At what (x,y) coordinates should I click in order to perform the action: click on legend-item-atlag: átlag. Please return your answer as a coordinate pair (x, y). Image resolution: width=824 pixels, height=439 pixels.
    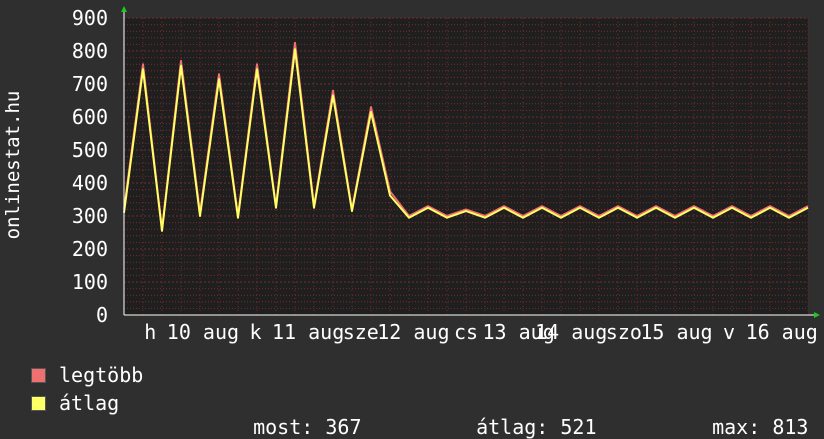
    Looking at the image, I should click on (75, 403).